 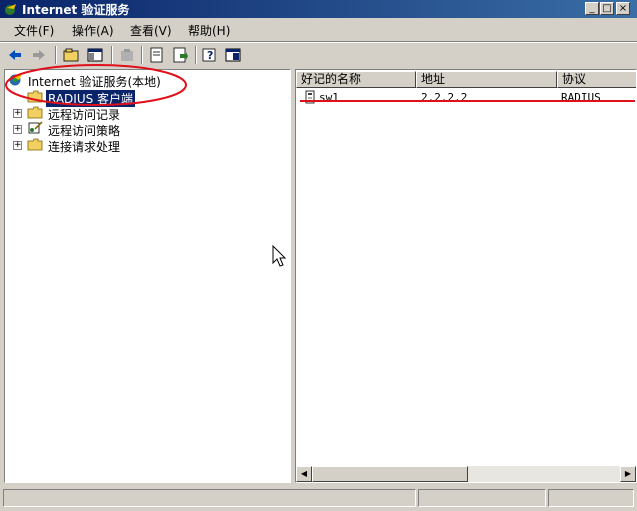 I want to click on tree-item-radius-clients: RADIUS 客户端, so click(x=127, y=98).